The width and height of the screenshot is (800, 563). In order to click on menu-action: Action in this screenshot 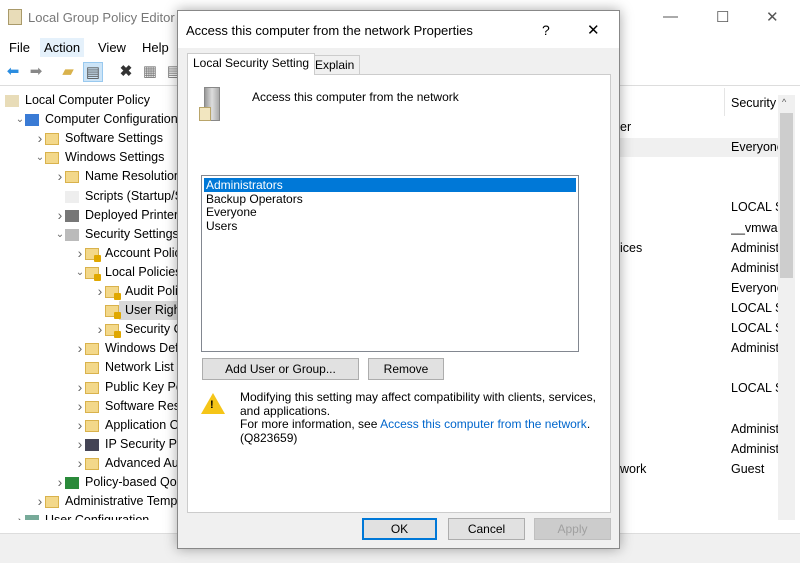, I will do `click(62, 47)`.